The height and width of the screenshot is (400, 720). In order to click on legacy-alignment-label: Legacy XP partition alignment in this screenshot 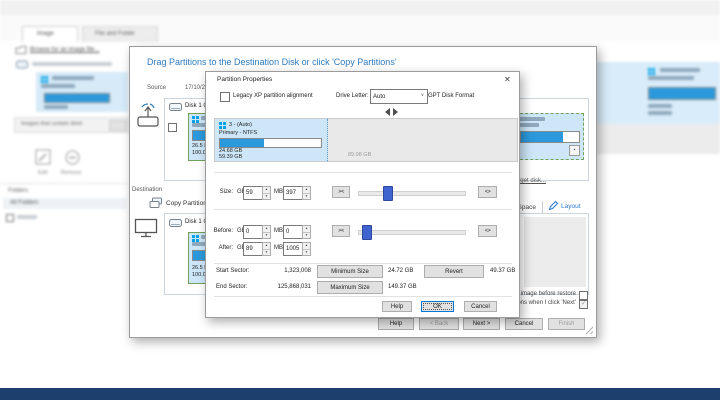, I will do `click(273, 96)`.